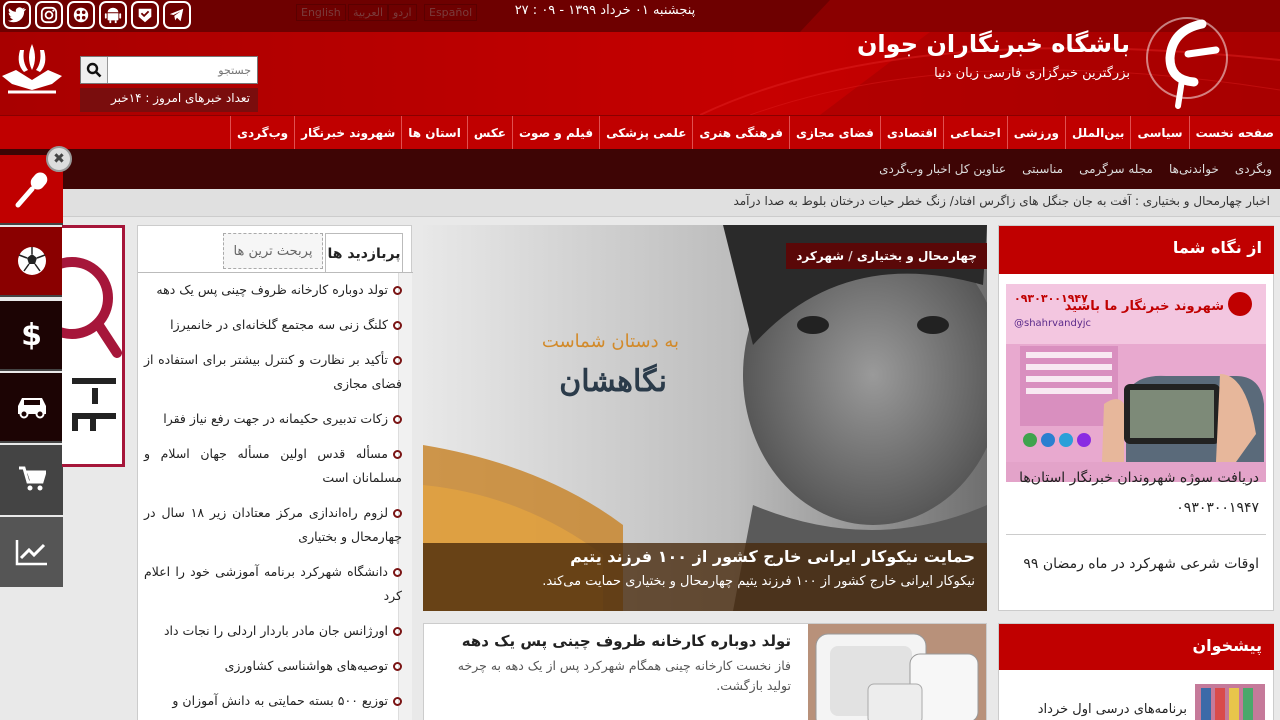 The width and height of the screenshot is (1280, 720). I want to click on nav-item-provinces: استان ها, so click(434, 133).